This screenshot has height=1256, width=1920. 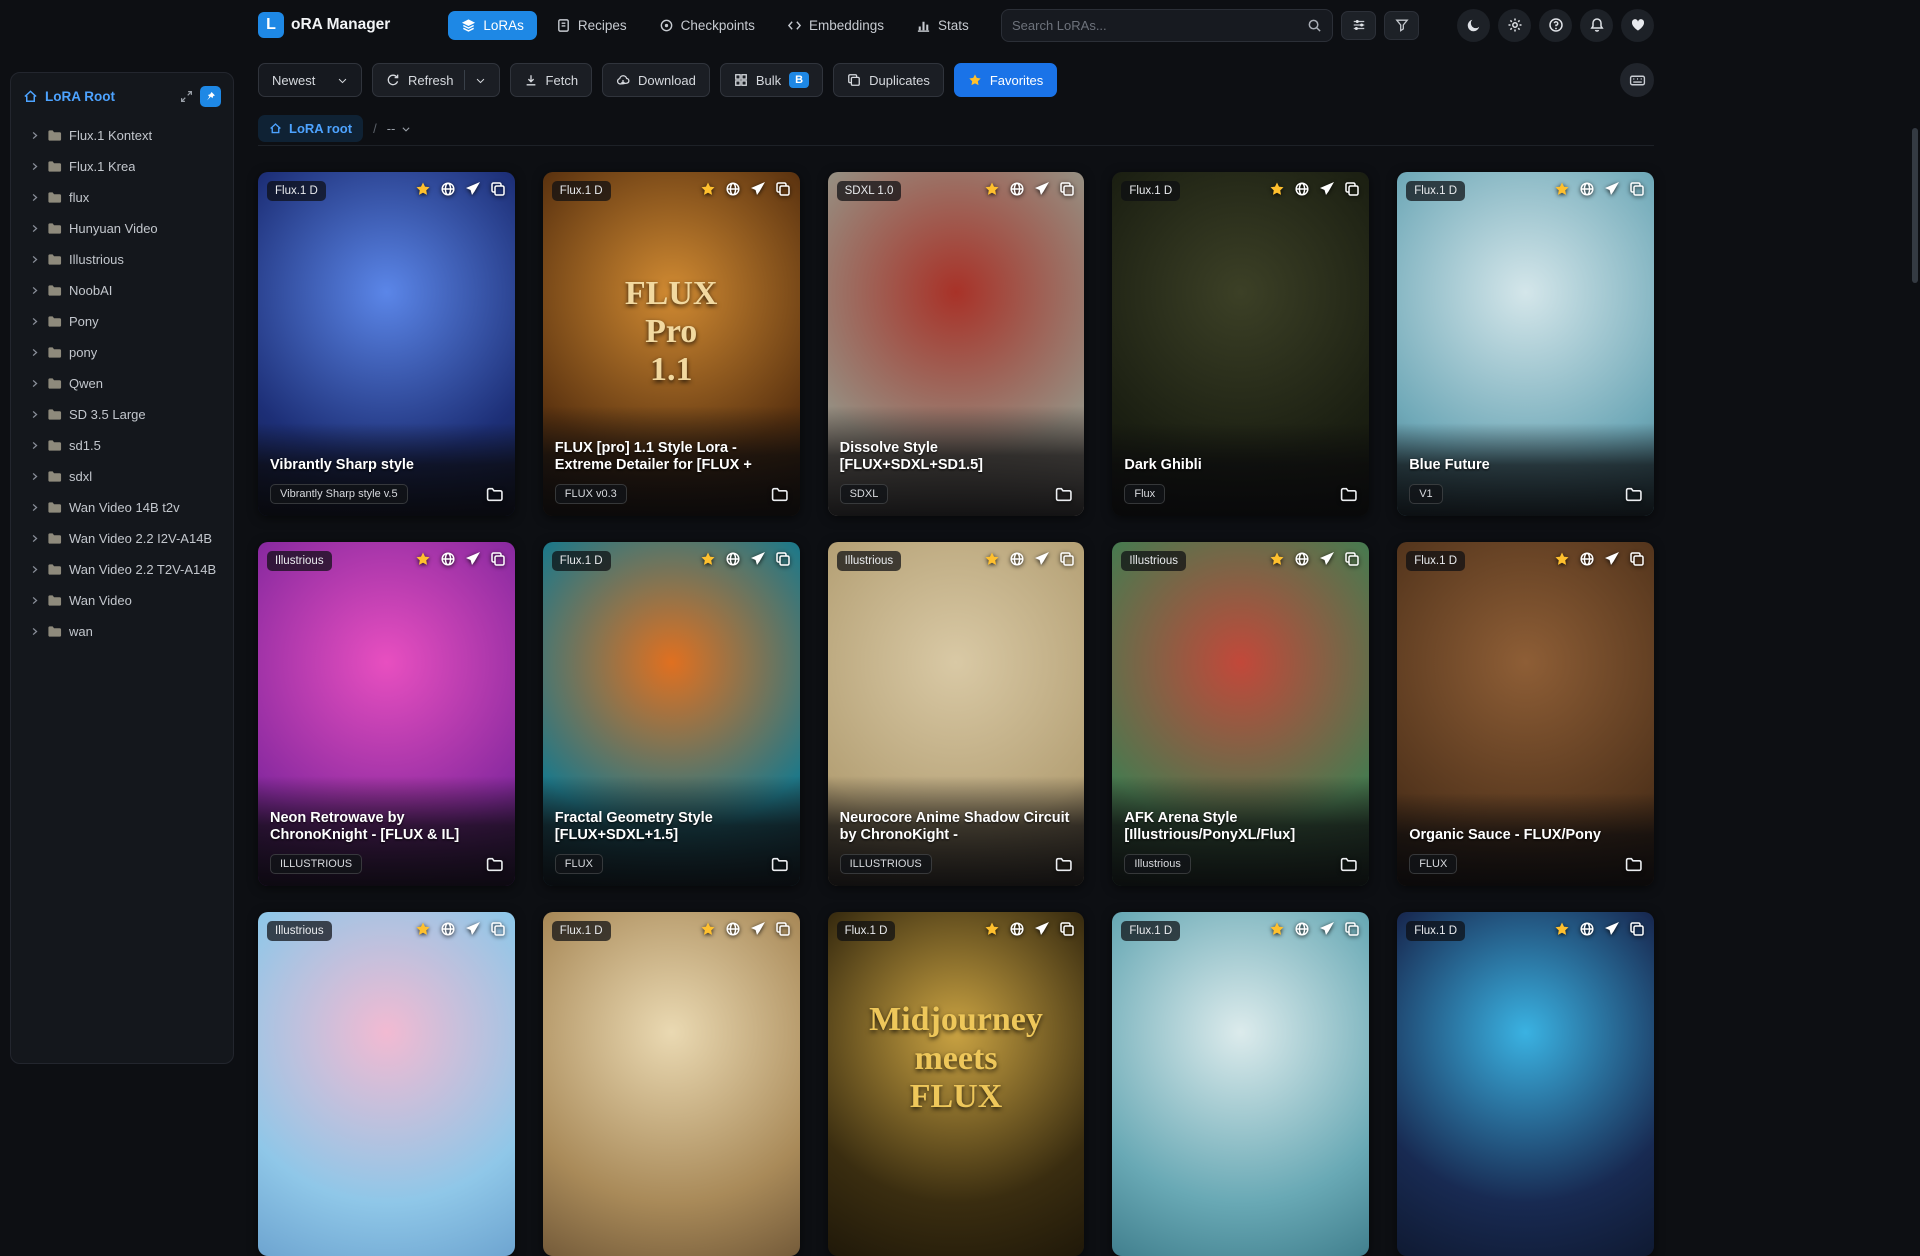 What do you see at coordinates (122, 476) in the screenshot?
I see `sidebar-folder-sdxl: sdxl` at bounding box center [122, 476].